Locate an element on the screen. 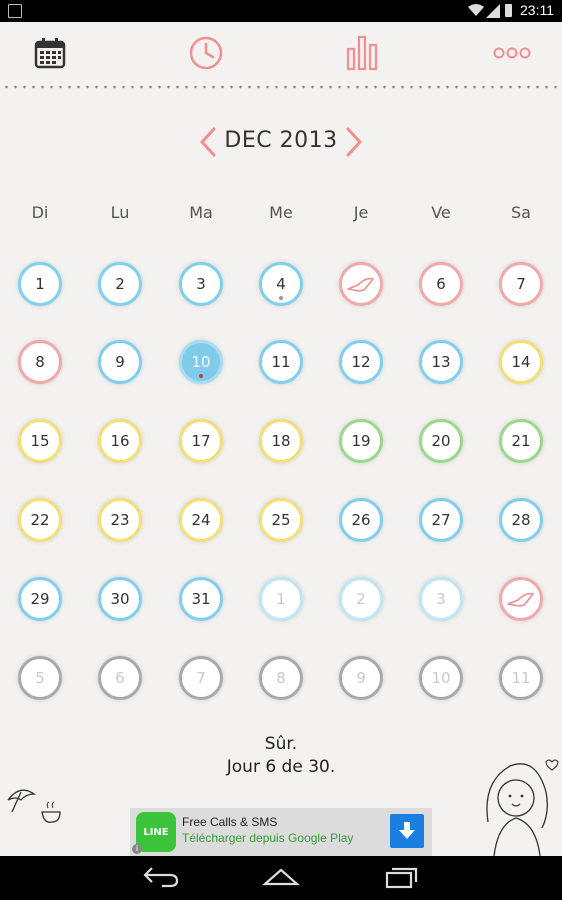 This screenshot has width=562, height=900. shoe-icon is located at coordinates (520, 599).